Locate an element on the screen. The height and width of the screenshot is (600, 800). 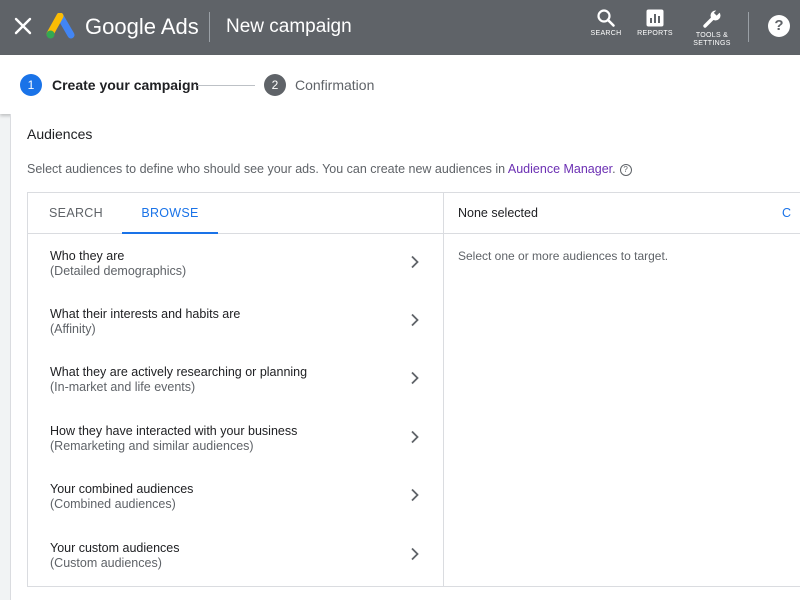
campaign-stepper: 1 Create your campaign 2 Confirmation is located at coordinates (400, 84).